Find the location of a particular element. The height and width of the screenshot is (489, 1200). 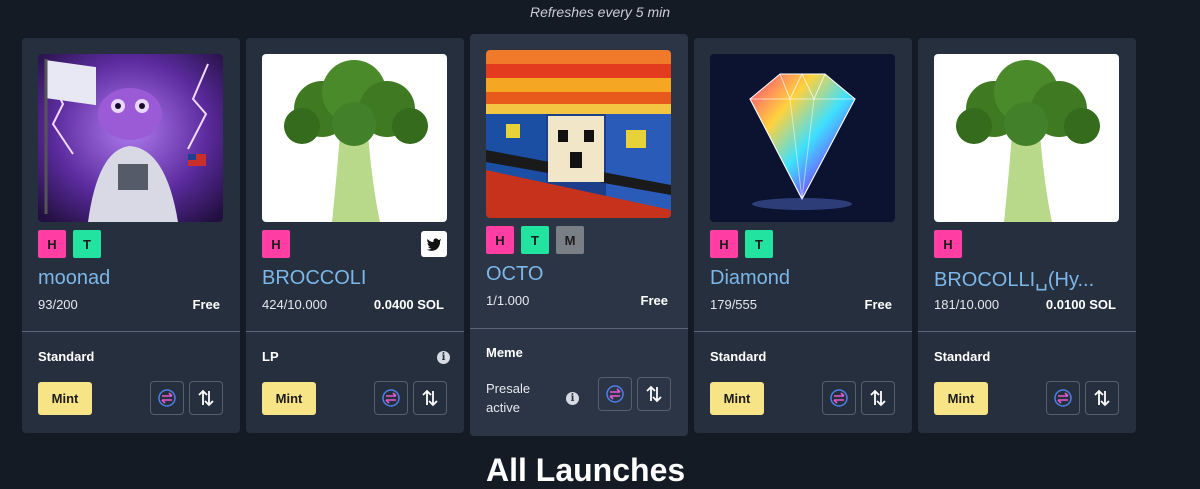

launch-supply: 181/10.000 is located at coordinates (967, 304).